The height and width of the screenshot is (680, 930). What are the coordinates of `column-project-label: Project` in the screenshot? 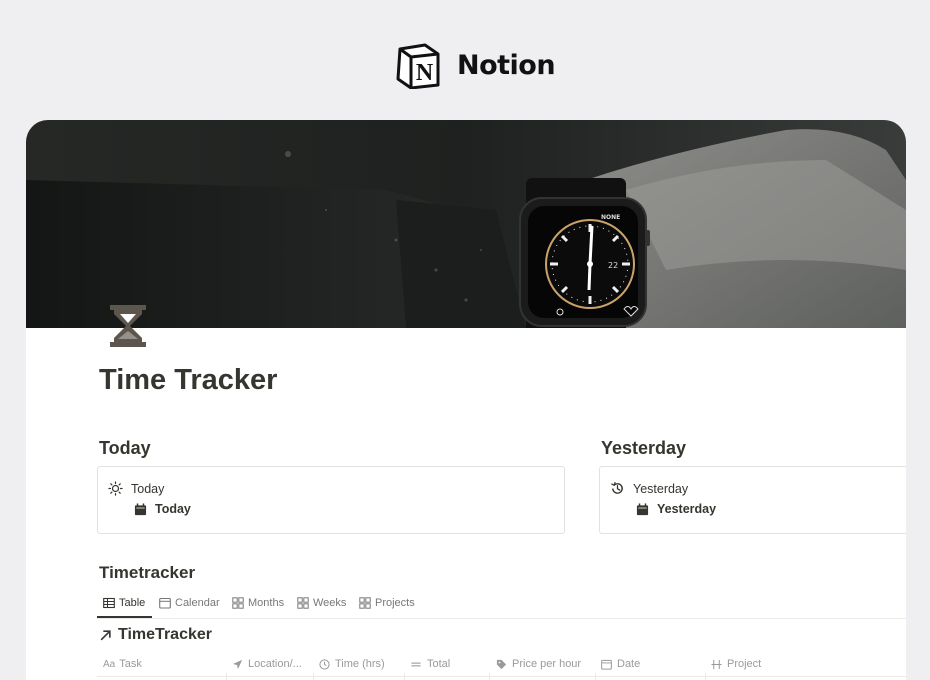 It's located at (744, 664).